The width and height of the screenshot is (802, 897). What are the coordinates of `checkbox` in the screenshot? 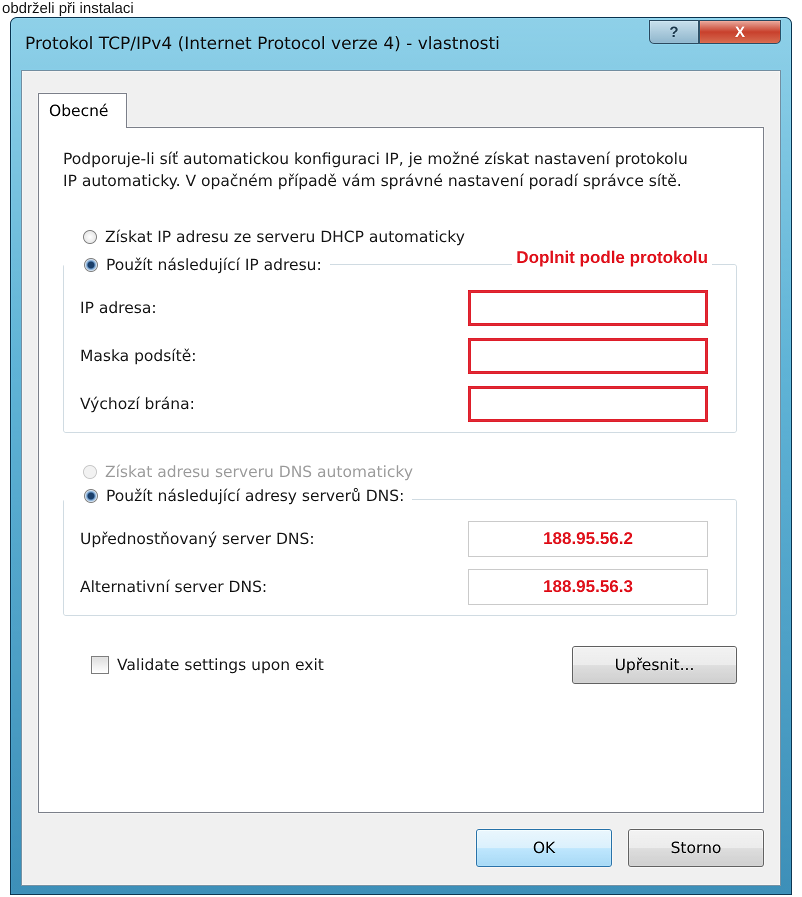 It's located at (100, 665).